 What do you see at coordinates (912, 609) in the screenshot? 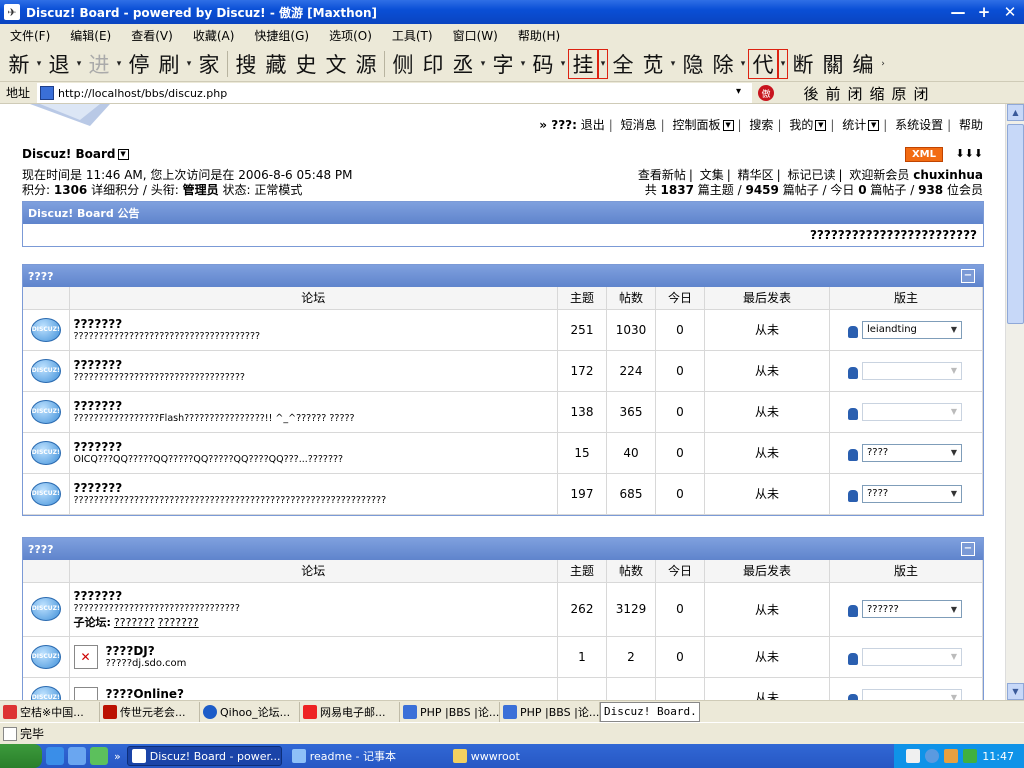
I see `moderator-select: ?????? ▼` at bounding box center [912, 609].